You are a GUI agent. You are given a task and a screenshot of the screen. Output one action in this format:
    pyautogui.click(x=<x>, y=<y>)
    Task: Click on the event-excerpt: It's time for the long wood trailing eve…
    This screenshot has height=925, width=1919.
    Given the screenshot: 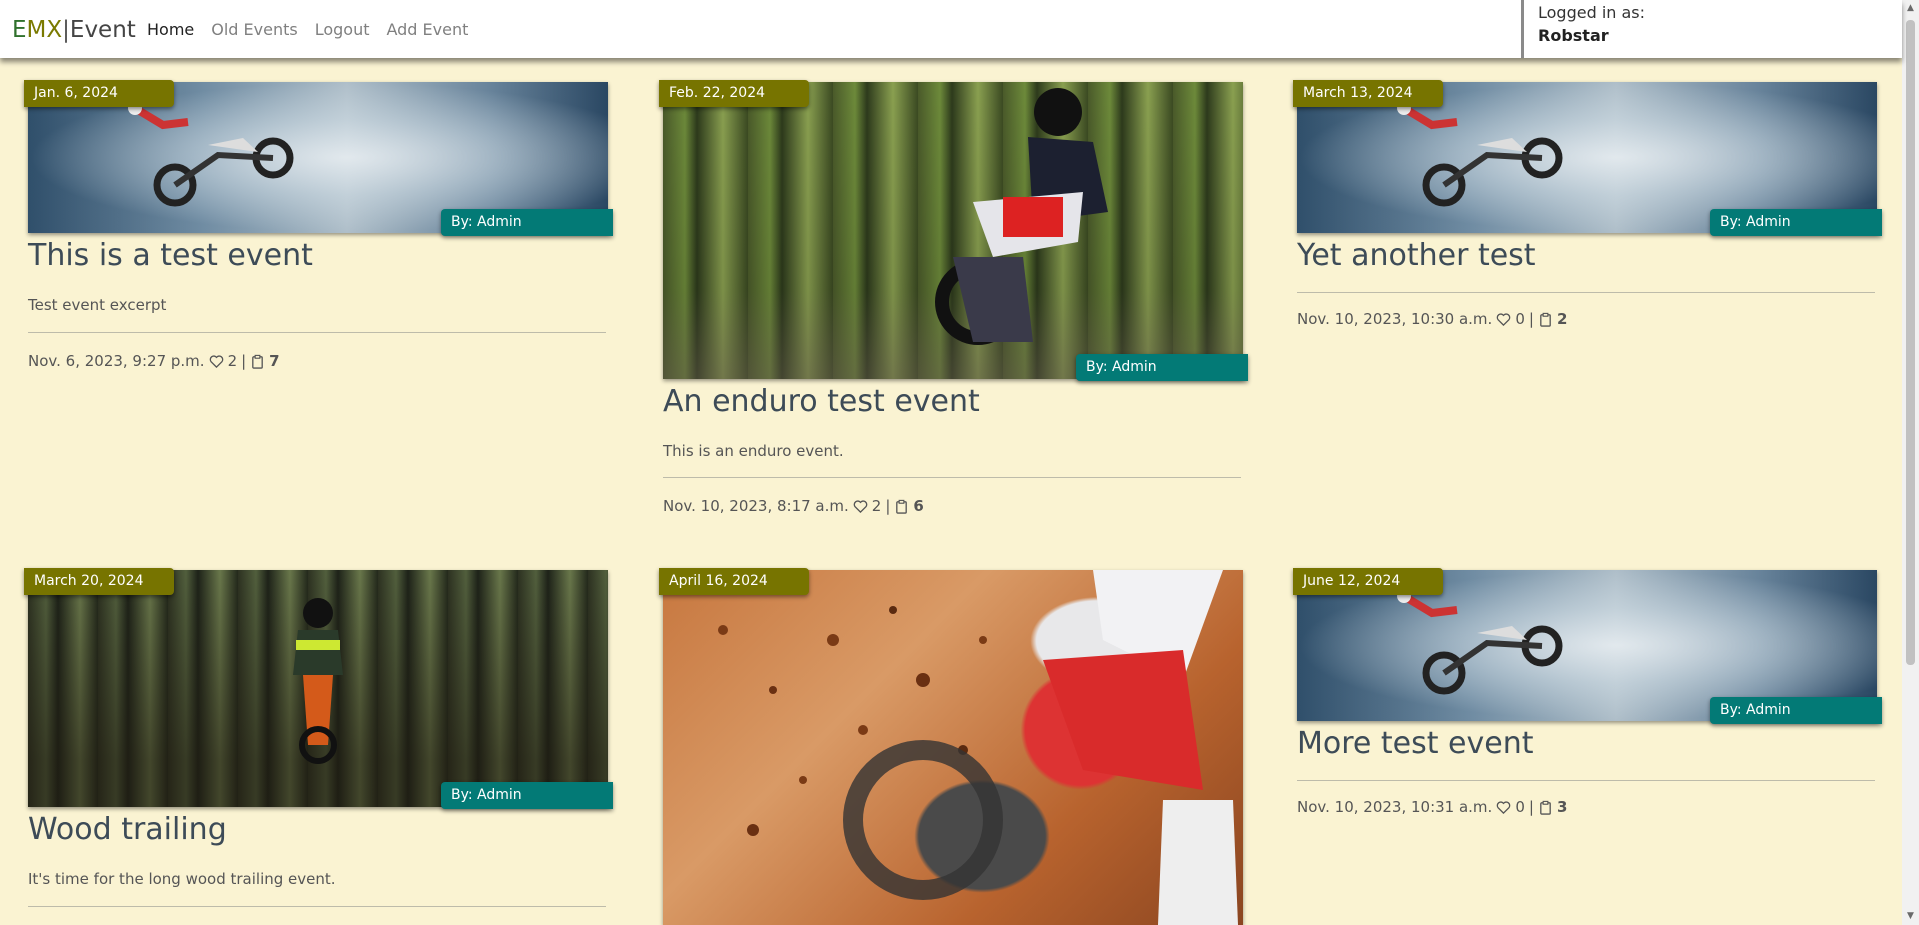 What is the action you would take?
    pyautogui.click(x=182, y=879)
    